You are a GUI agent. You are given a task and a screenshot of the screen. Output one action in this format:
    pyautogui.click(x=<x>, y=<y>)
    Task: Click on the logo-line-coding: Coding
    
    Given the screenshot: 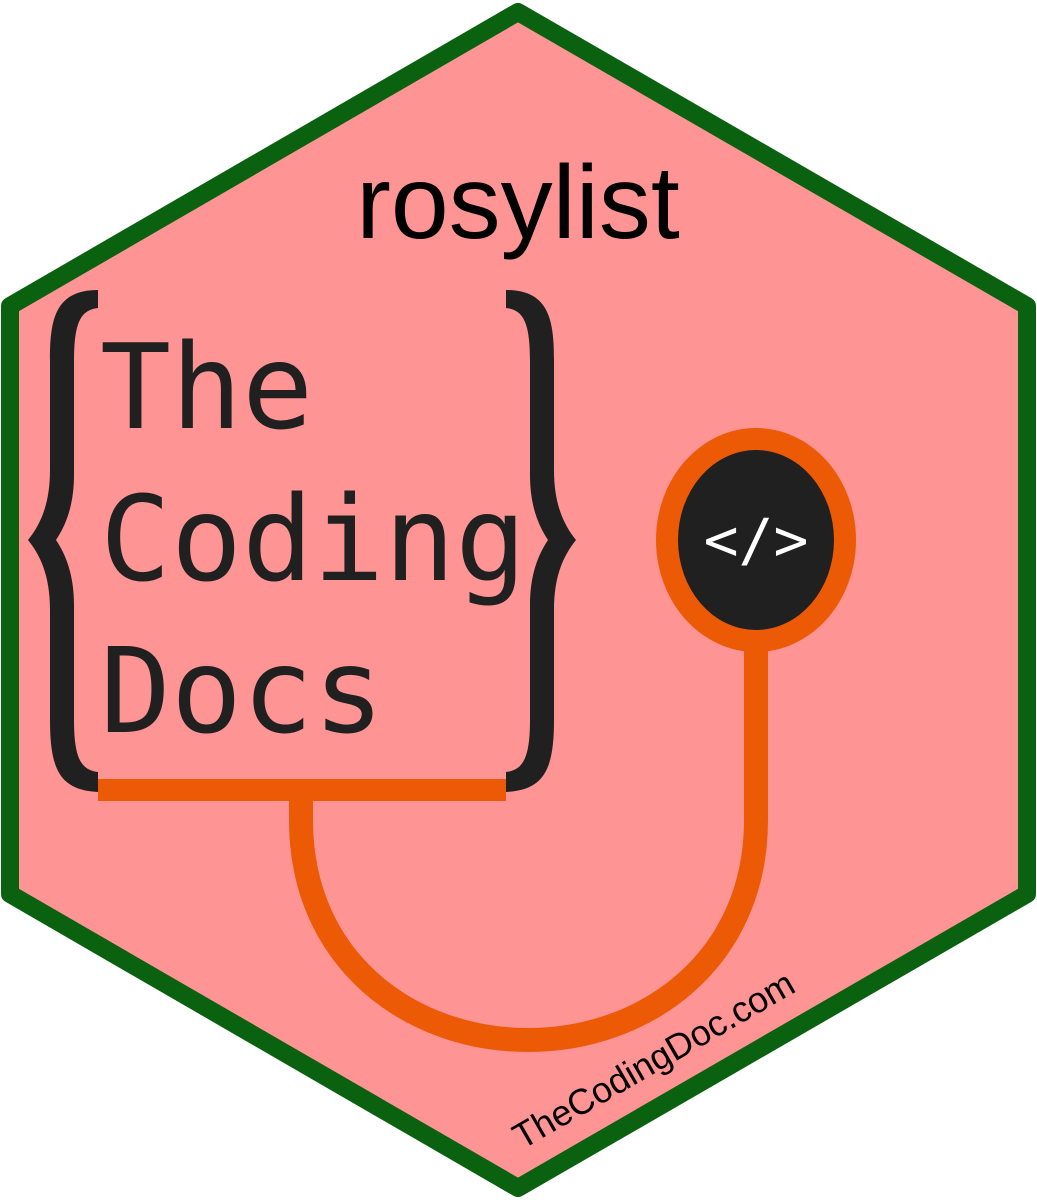 What is the action you would take?
    pyautogui.click(x=313, y=539)
    